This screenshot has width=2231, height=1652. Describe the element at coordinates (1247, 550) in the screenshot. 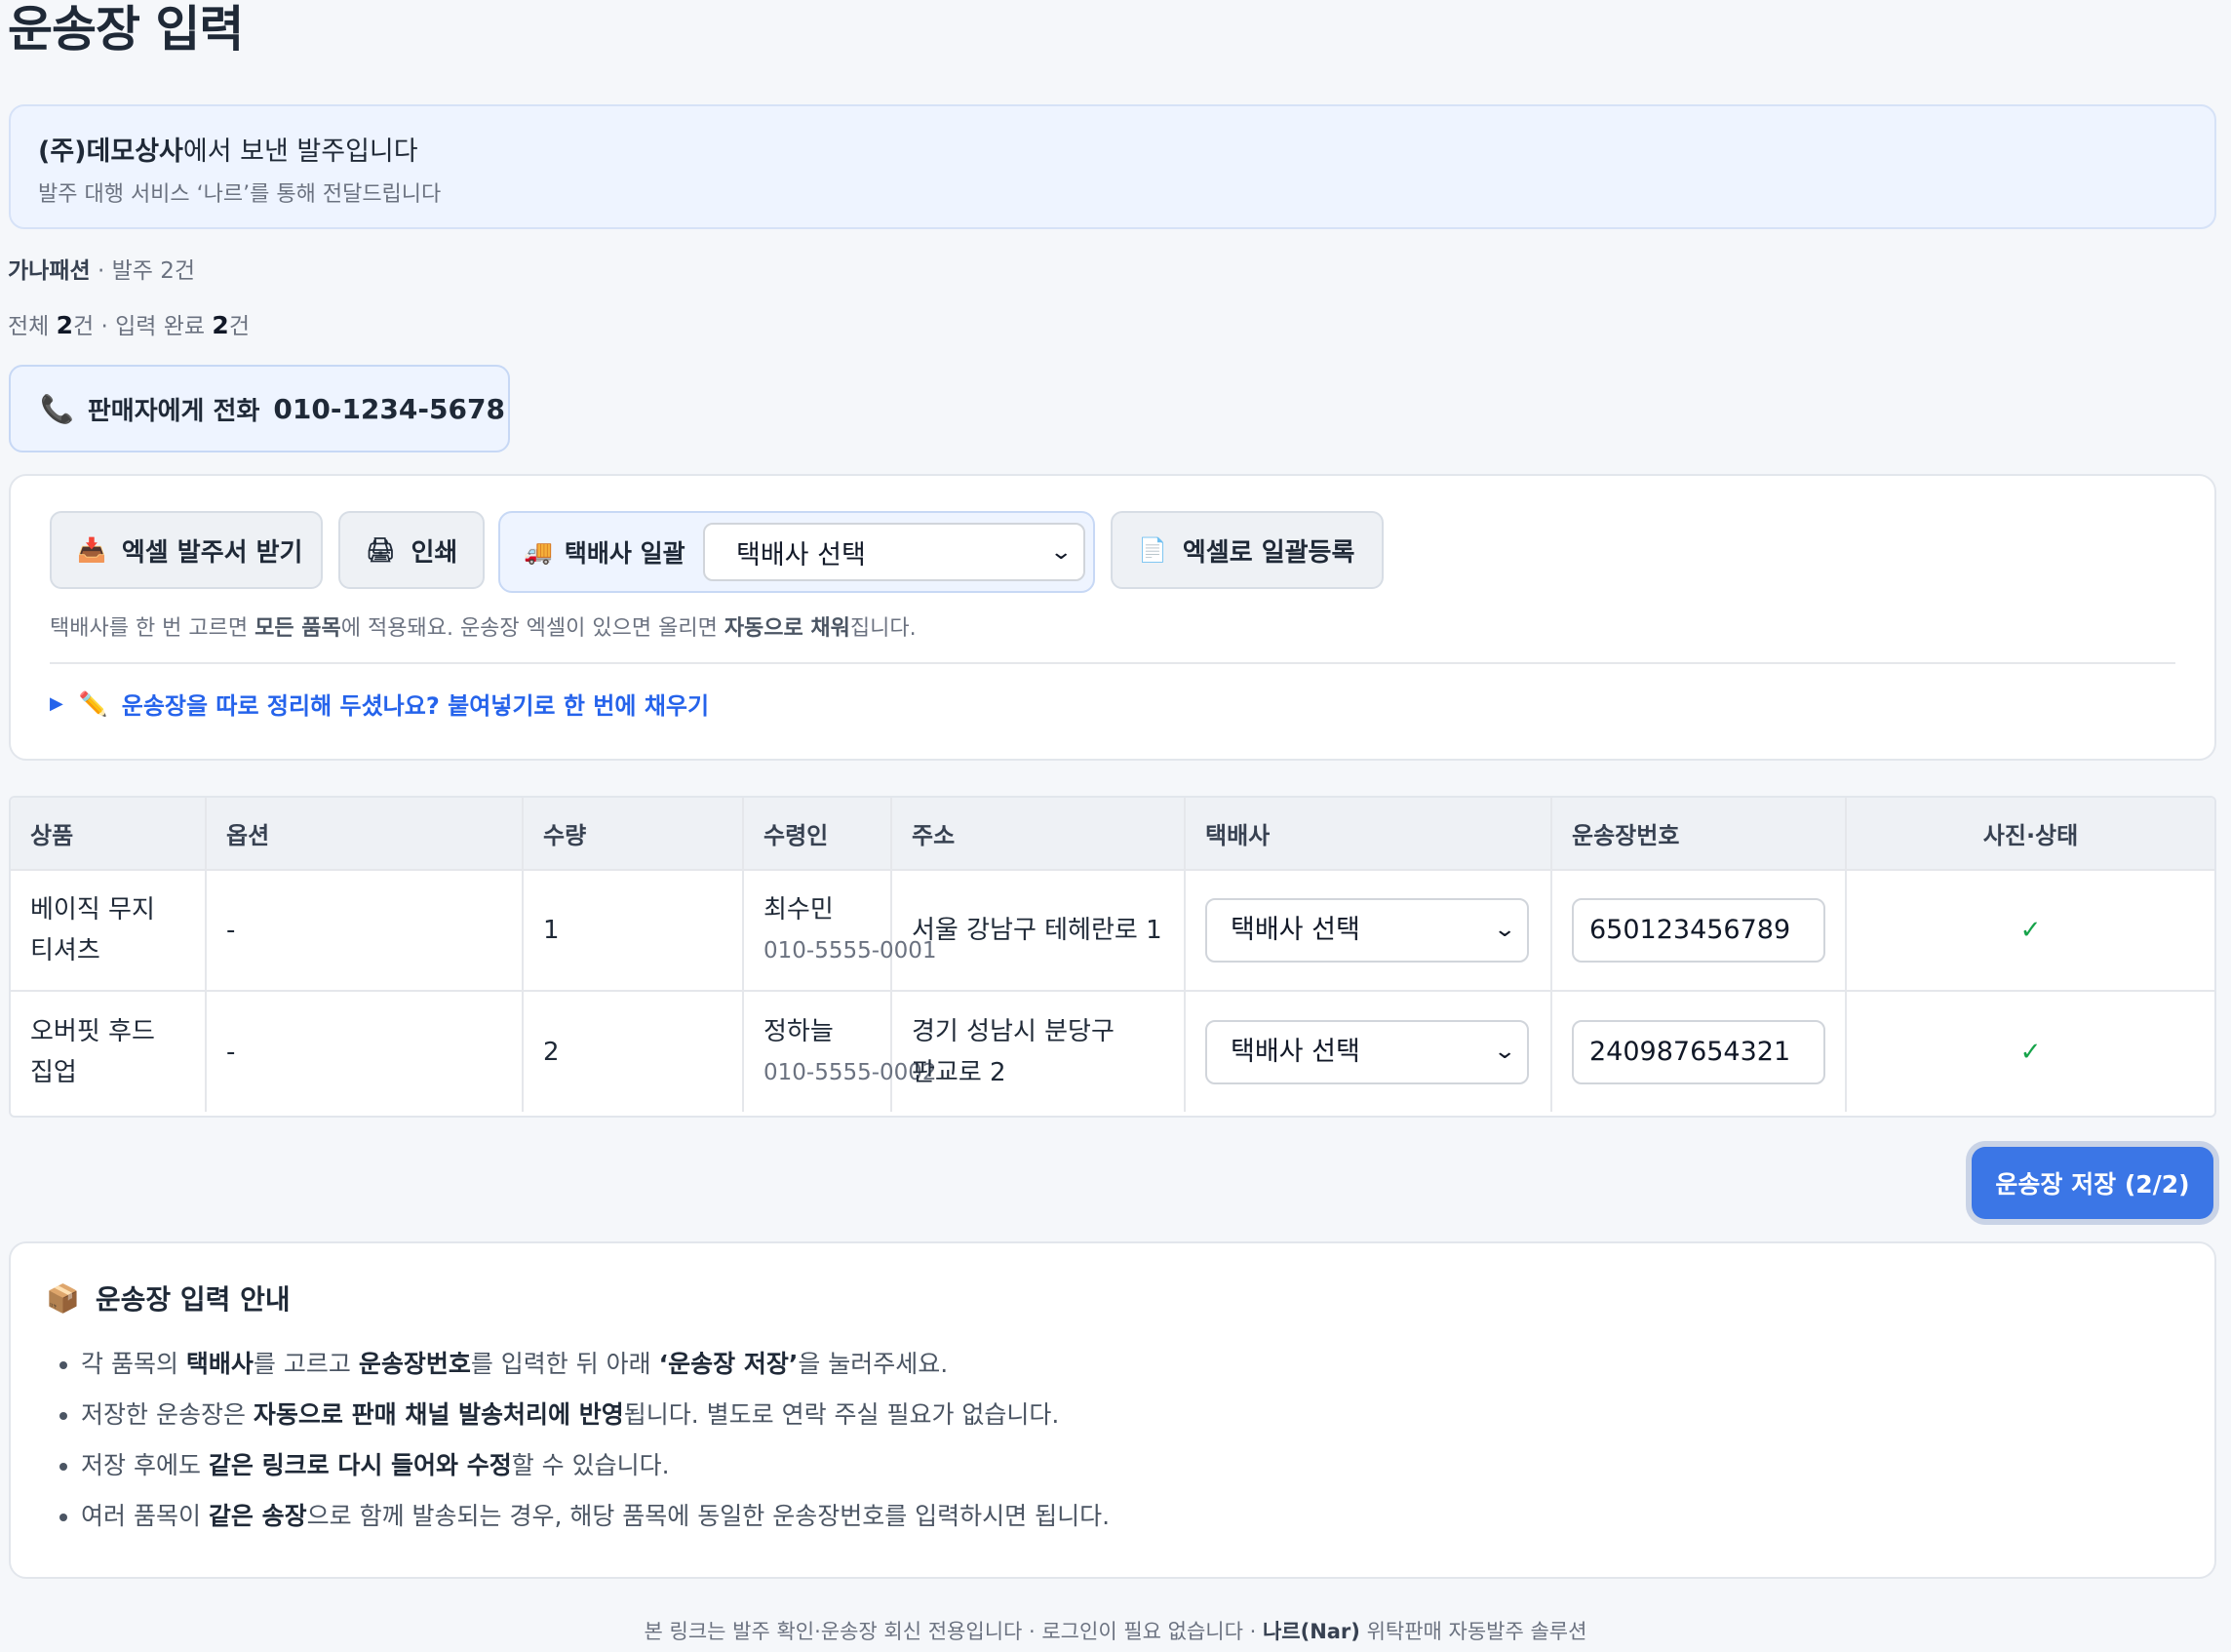

I see `excel-upload-button: 📄 엑셀로 일괄등록` at that location.